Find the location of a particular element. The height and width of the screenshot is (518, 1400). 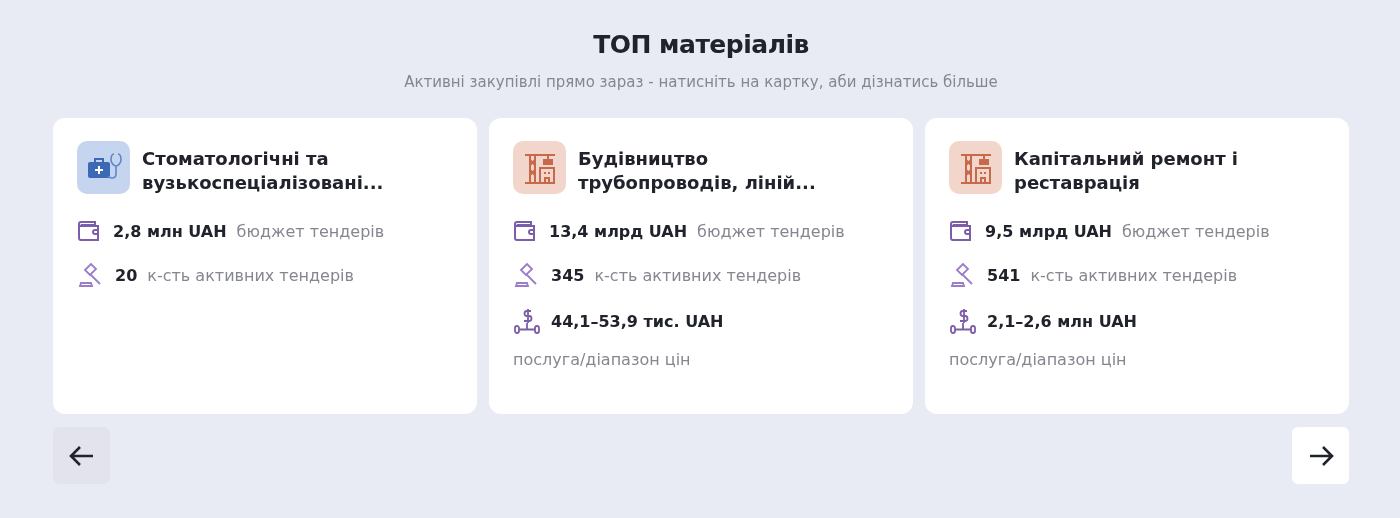

stat-value: 2,8 млн UAH is located at coordinates (170, 231).